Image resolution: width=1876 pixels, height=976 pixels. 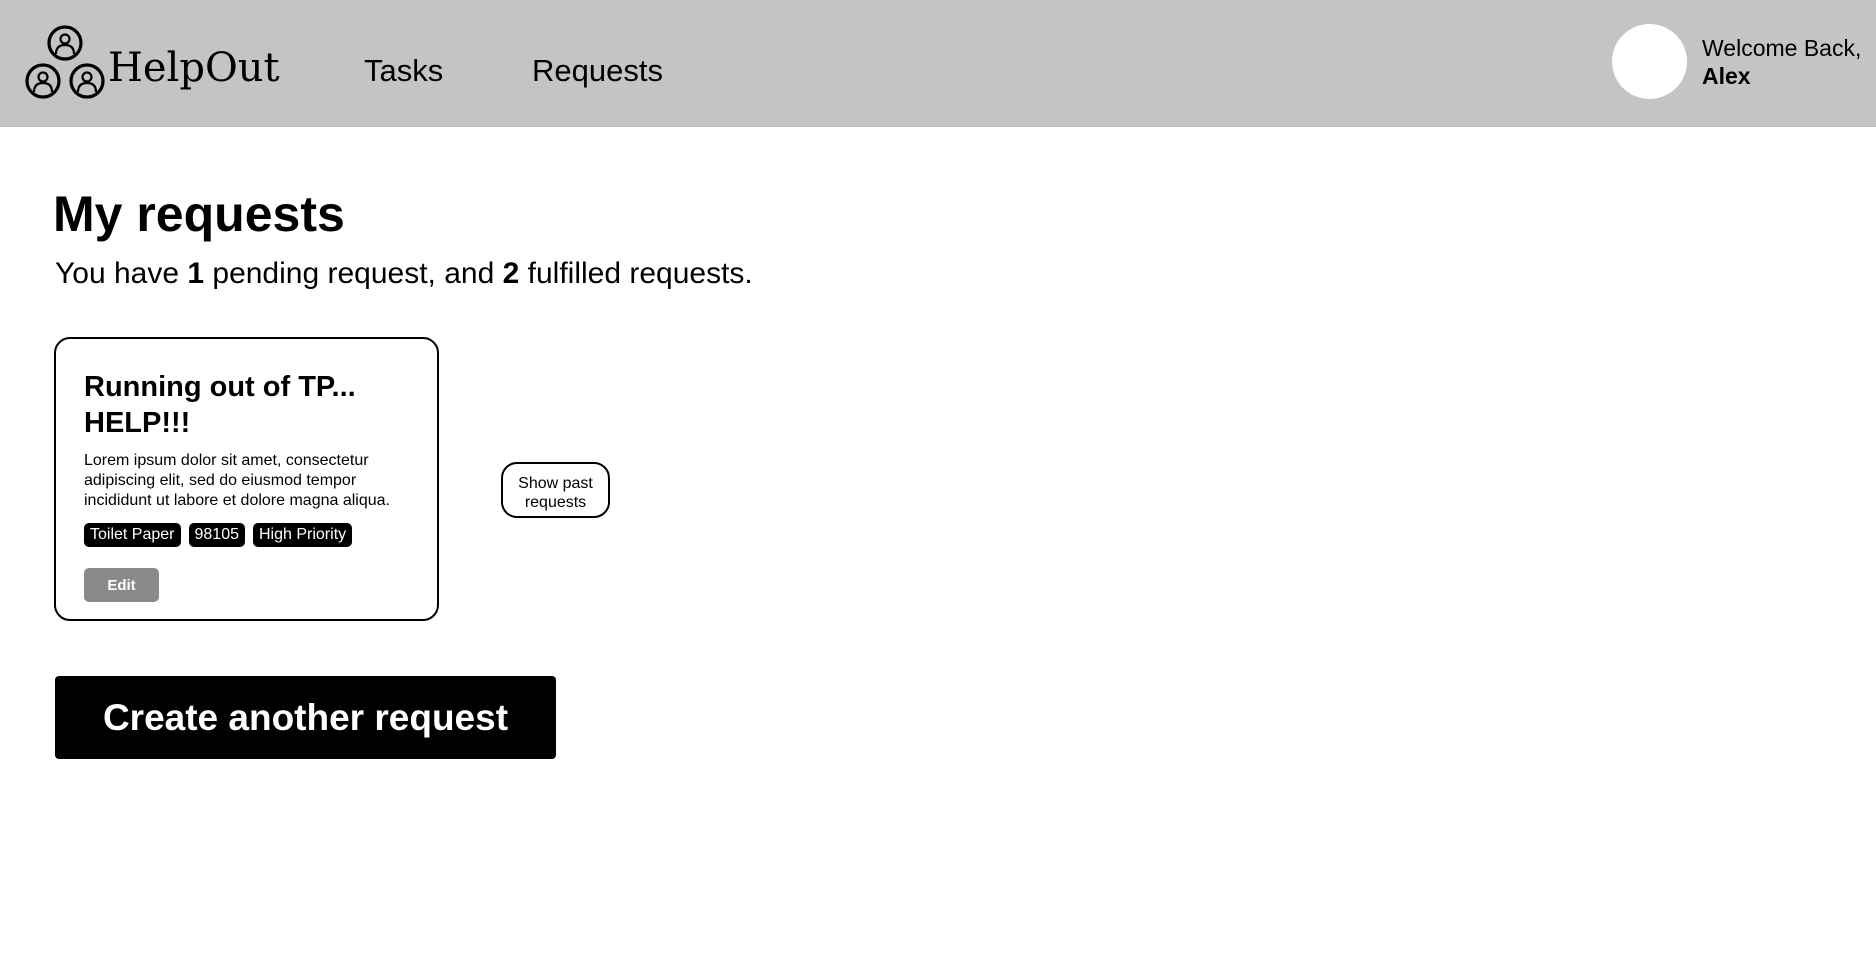 I want to click on request-tags: Toilet Paper 98105 High Priority, so click(x=218, y=535).